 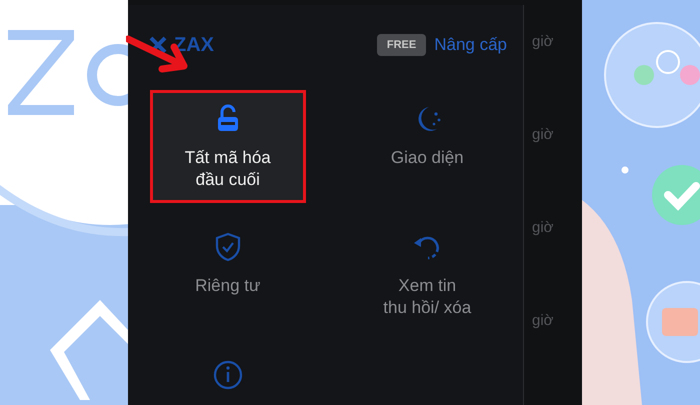 What do you see at coordinates (470, 45) in the screenshot?
I see `upgrade-link: Nâng cấp` at bounding box center [470, 45].